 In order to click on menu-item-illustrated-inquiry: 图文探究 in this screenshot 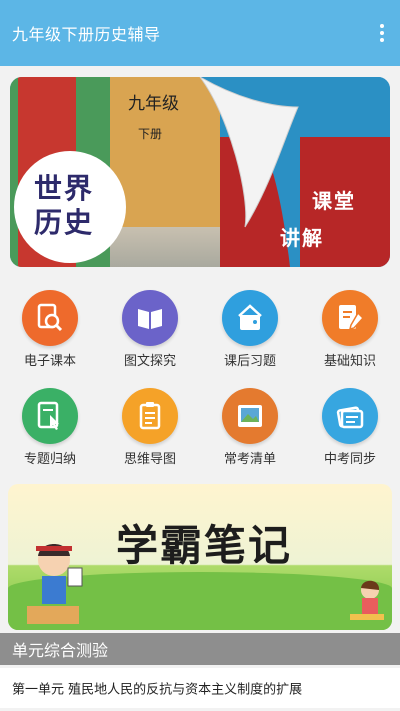, I will do `click(150, 338)`.